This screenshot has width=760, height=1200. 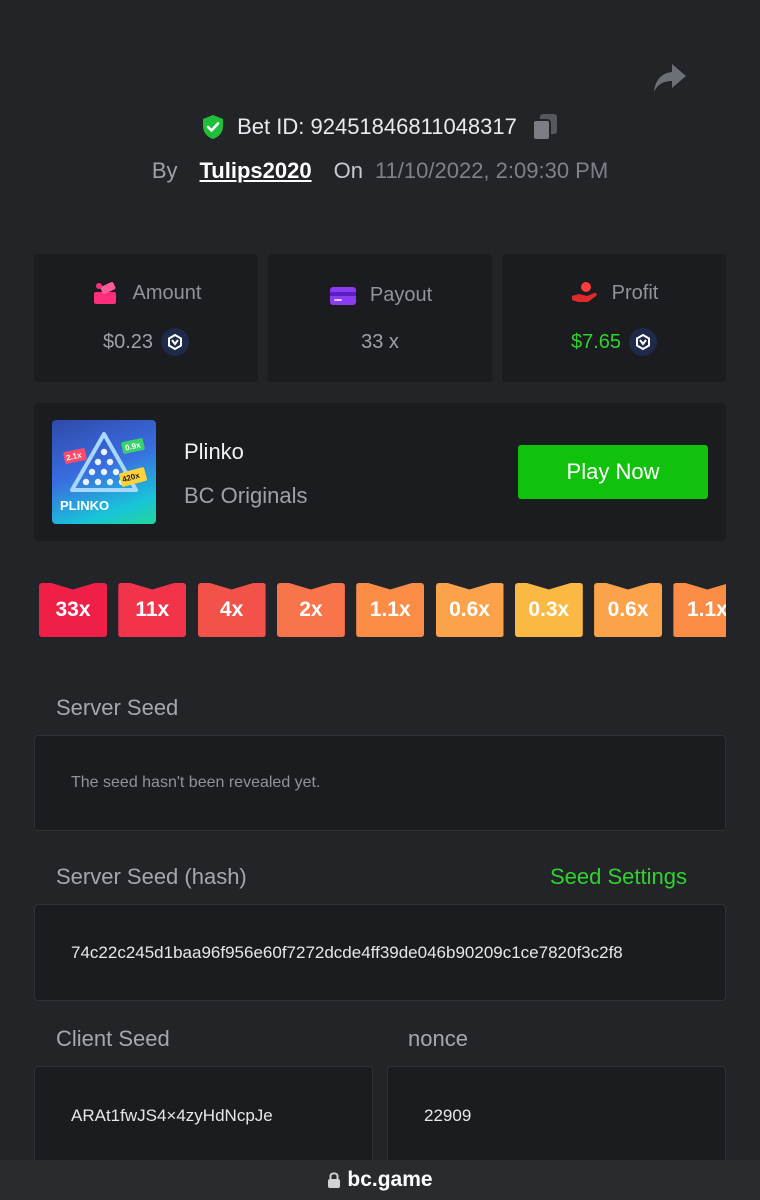 I want to click on seed-settings-link: Seed Settings, so click(x=618, y=877).